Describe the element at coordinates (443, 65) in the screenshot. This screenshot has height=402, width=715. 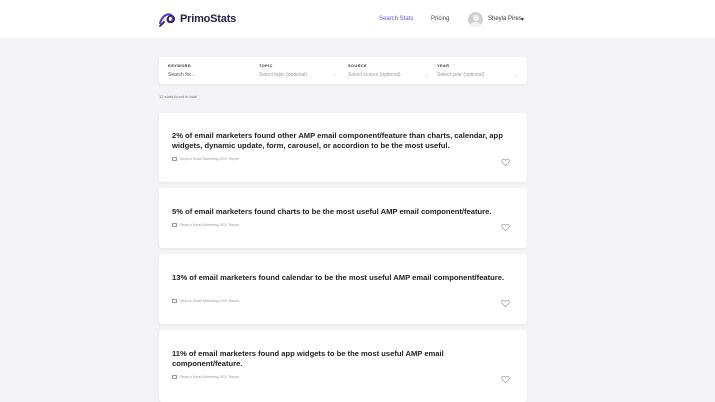
I see `year-filter-label: YEAR` at that location.